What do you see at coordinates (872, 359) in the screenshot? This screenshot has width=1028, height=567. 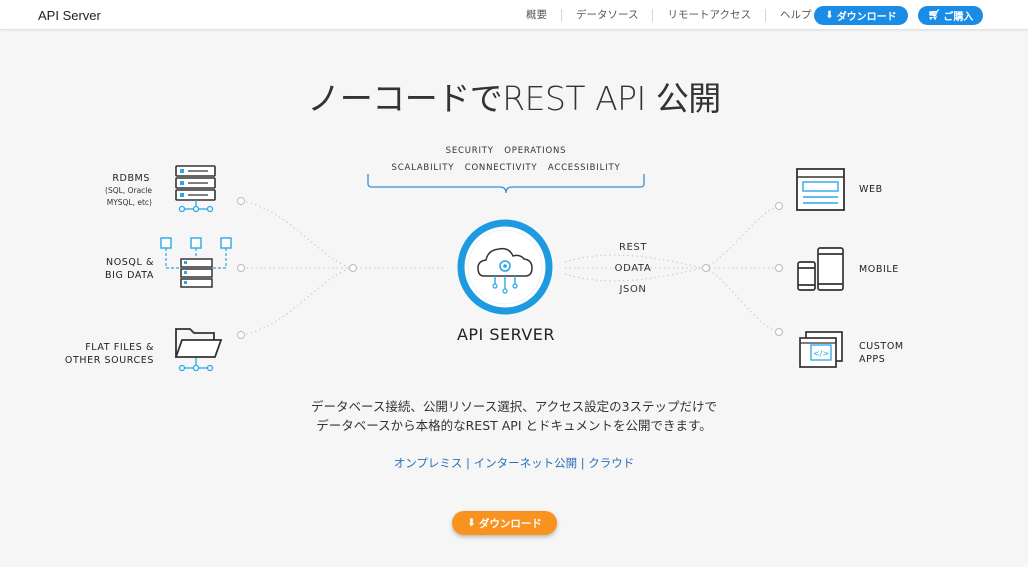 I see `target-custom-sub1: APPS` at bounding box center [872, 359].